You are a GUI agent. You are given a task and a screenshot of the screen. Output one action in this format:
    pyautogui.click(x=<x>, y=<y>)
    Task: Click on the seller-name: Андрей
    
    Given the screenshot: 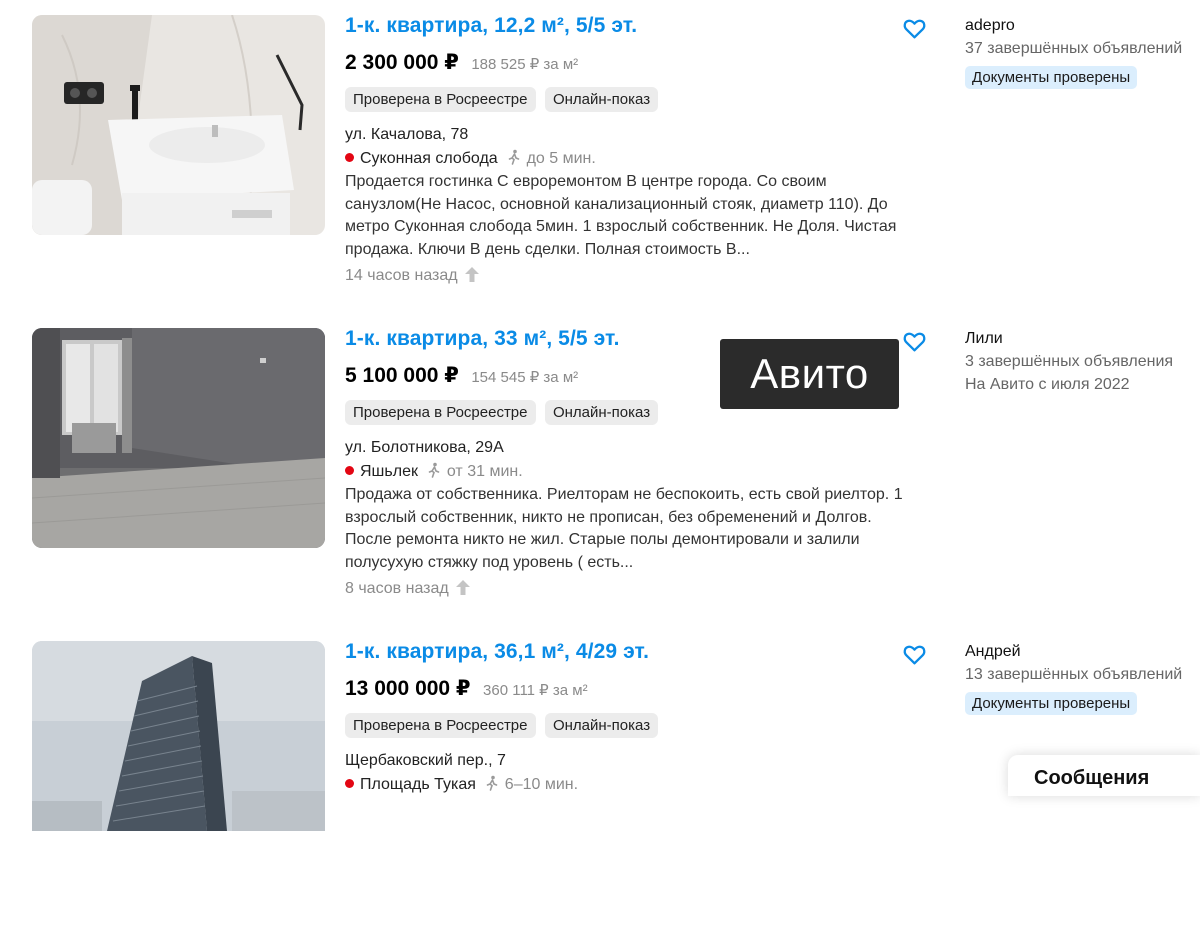 What is the action you would take?
    pyautogui.click(x=993, y=652)
    